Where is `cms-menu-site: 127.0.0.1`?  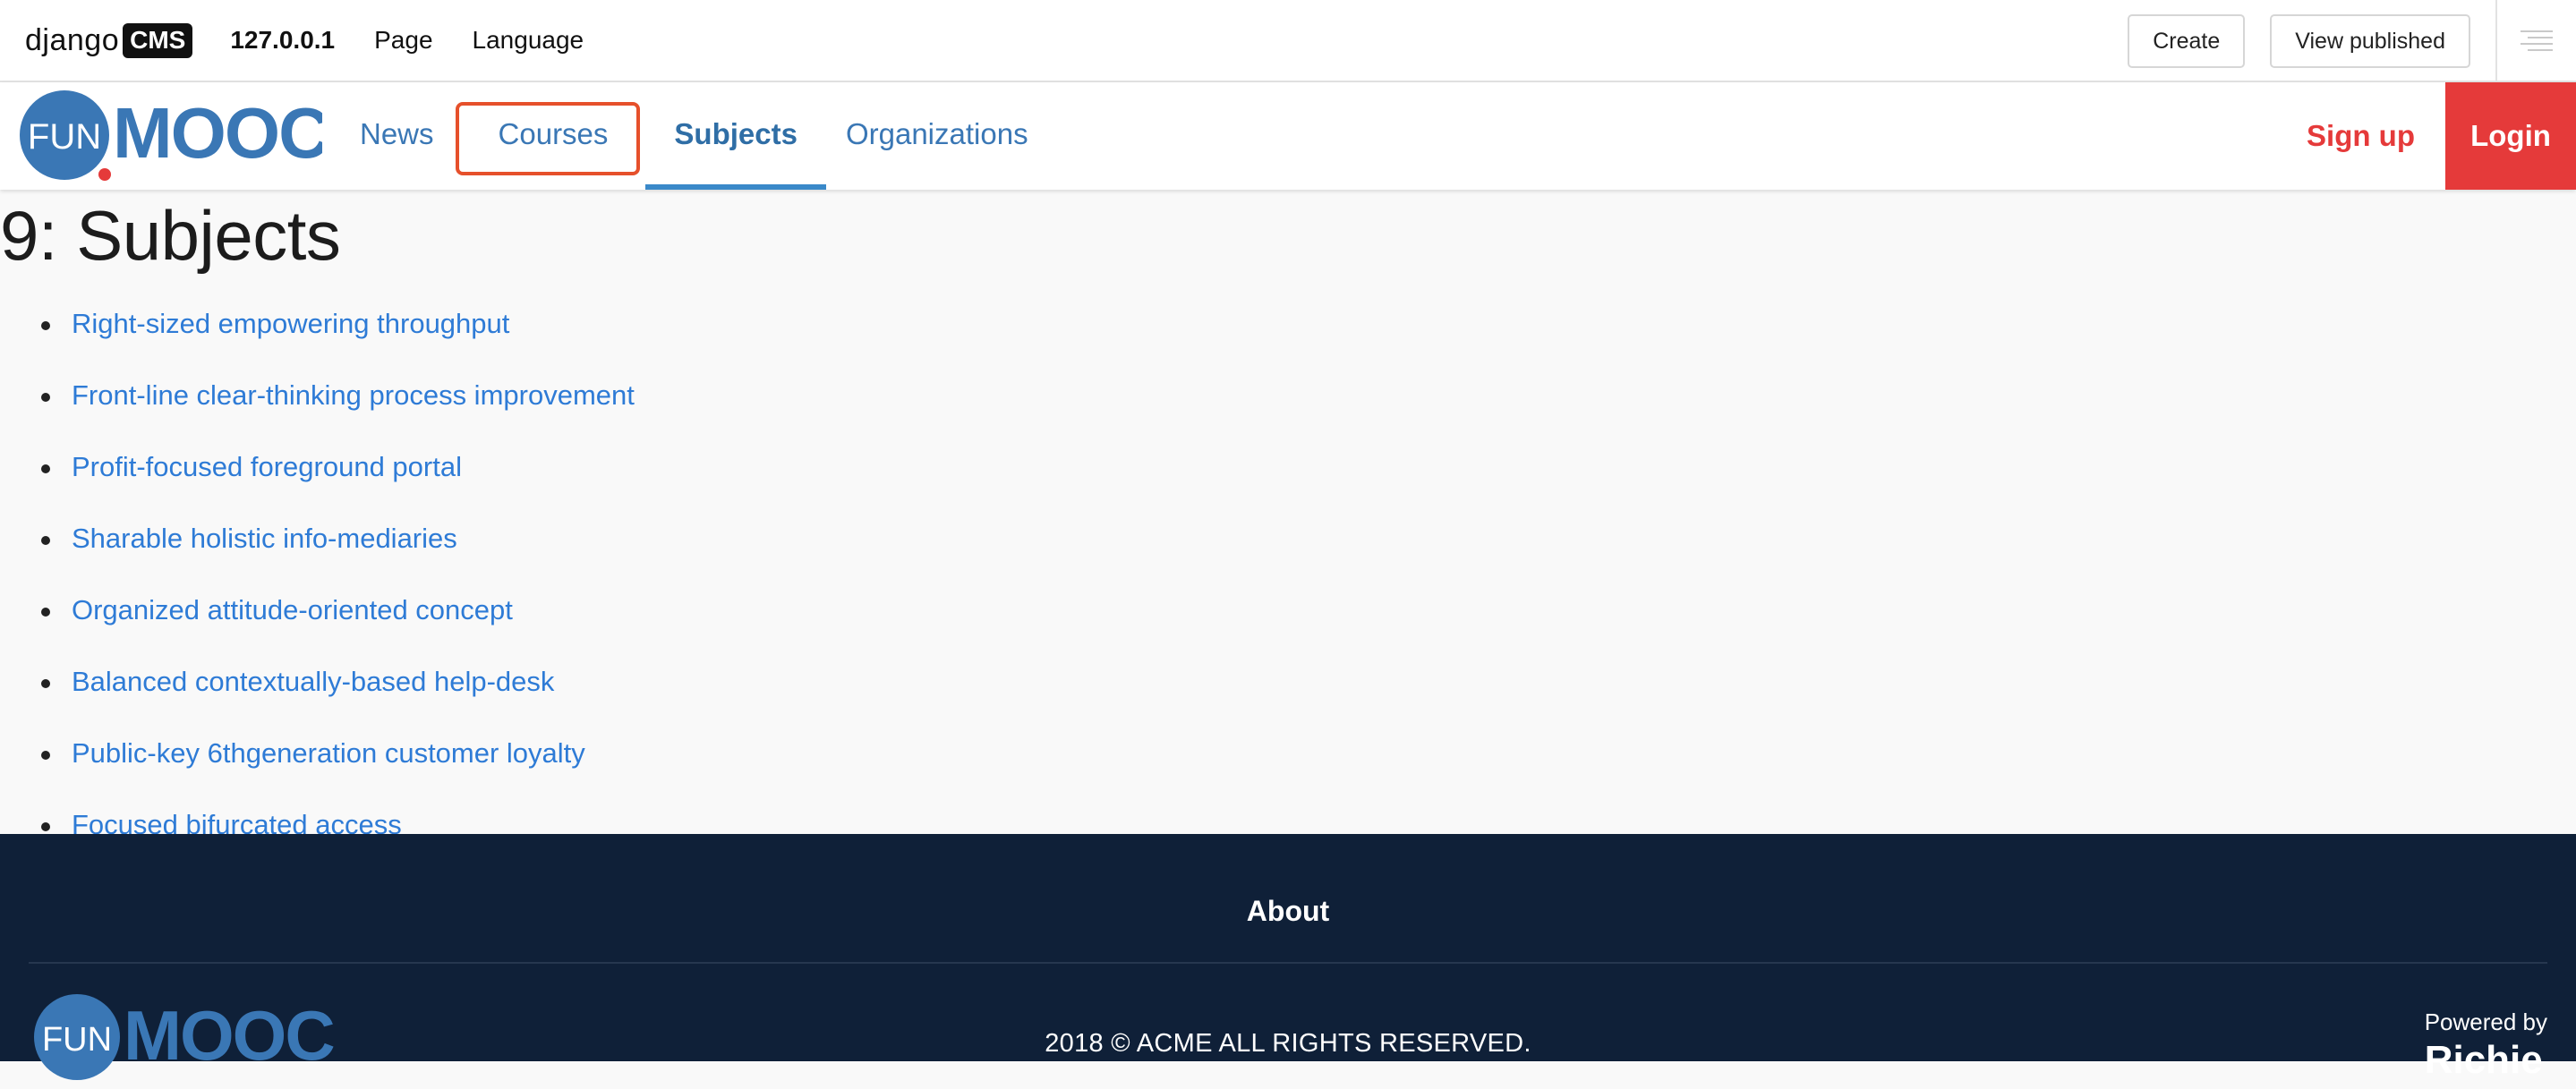
cms-menu-site: 127.0.0.1 is located at coordinates (282, 40).